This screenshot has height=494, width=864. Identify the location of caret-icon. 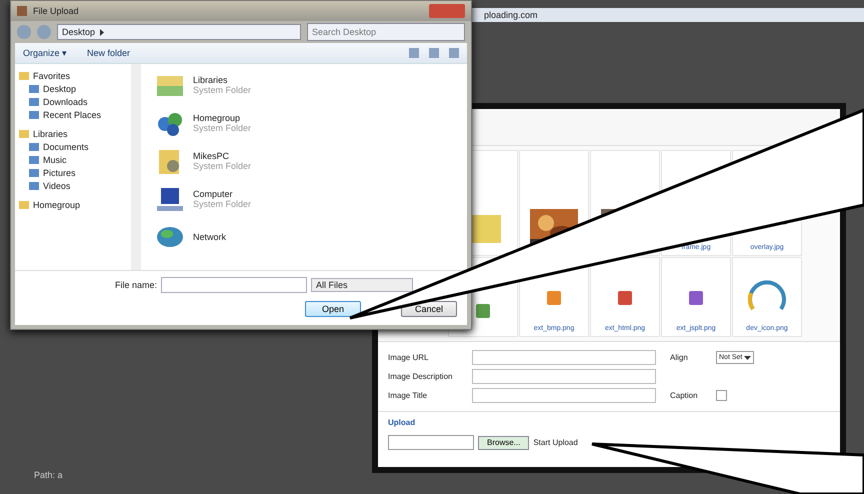
(748, 357).